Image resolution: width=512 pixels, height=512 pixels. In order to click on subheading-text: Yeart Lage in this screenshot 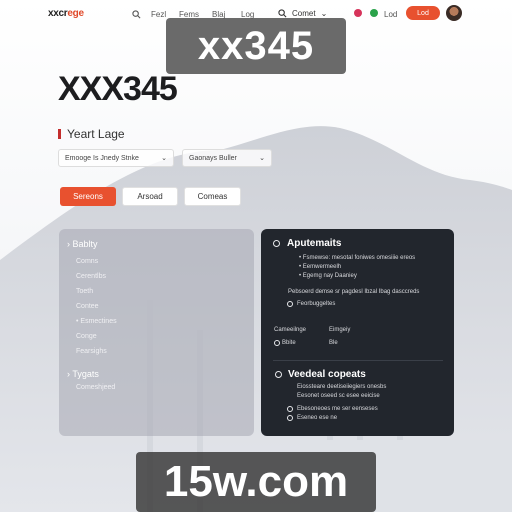, I will do `click(96, 134)`.